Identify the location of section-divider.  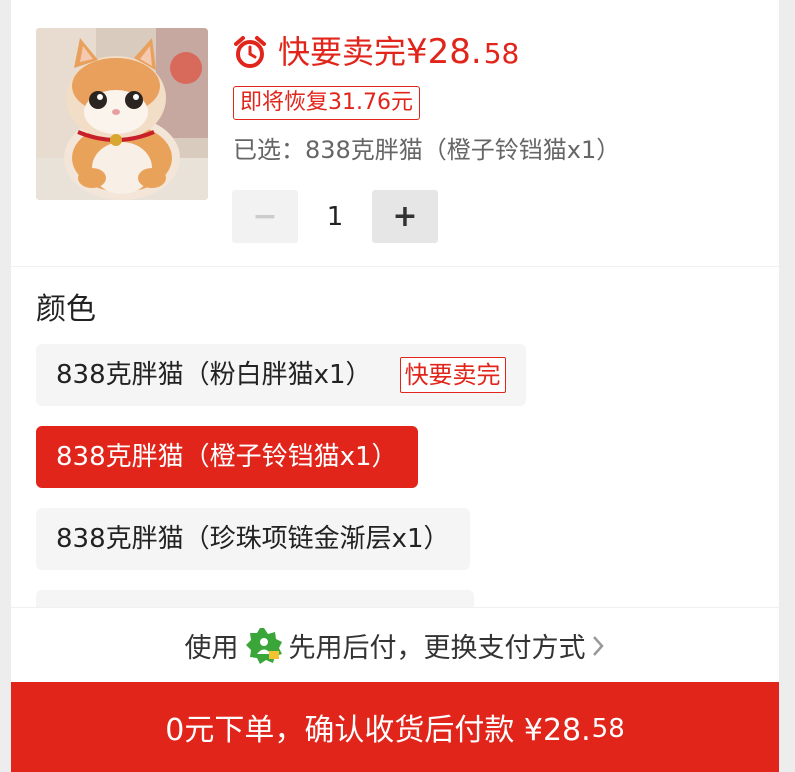
(395, 266).